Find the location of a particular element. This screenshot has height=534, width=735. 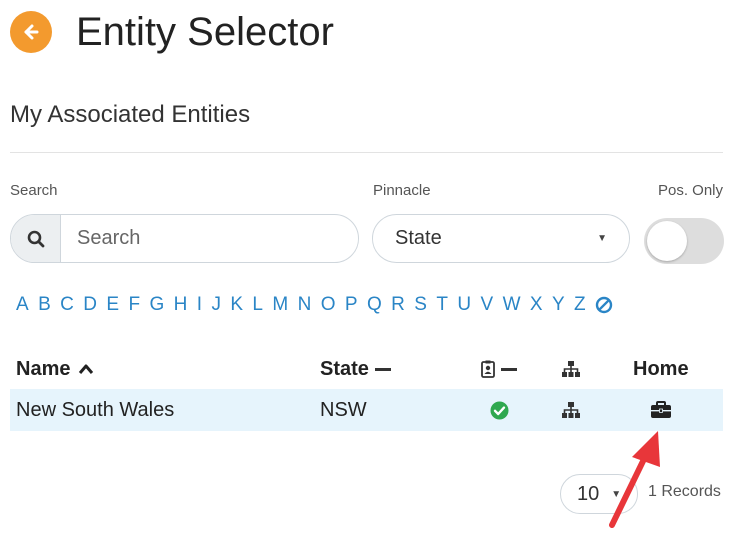

search-input is located at coordinates (209, 238).